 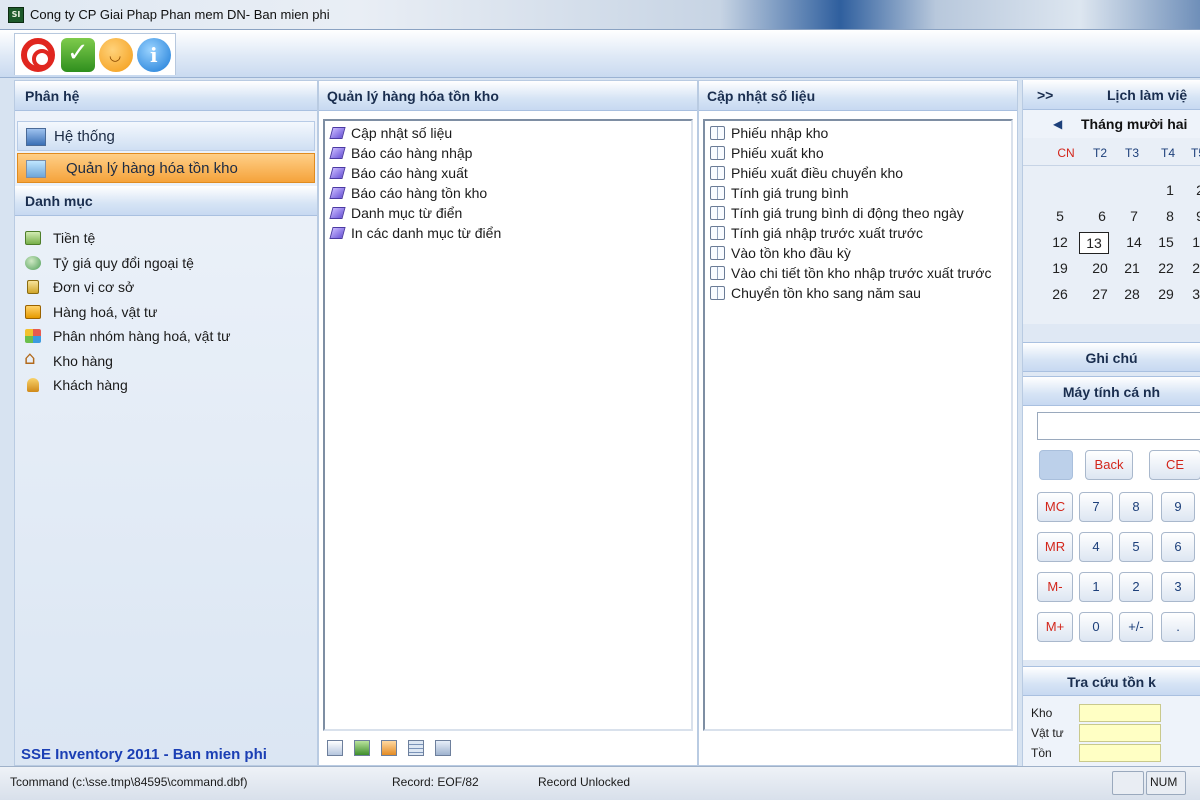 What do you see at coordinates (36, 137) in the screenshot?
I see `system-icon` at bounding box center [36, 137].